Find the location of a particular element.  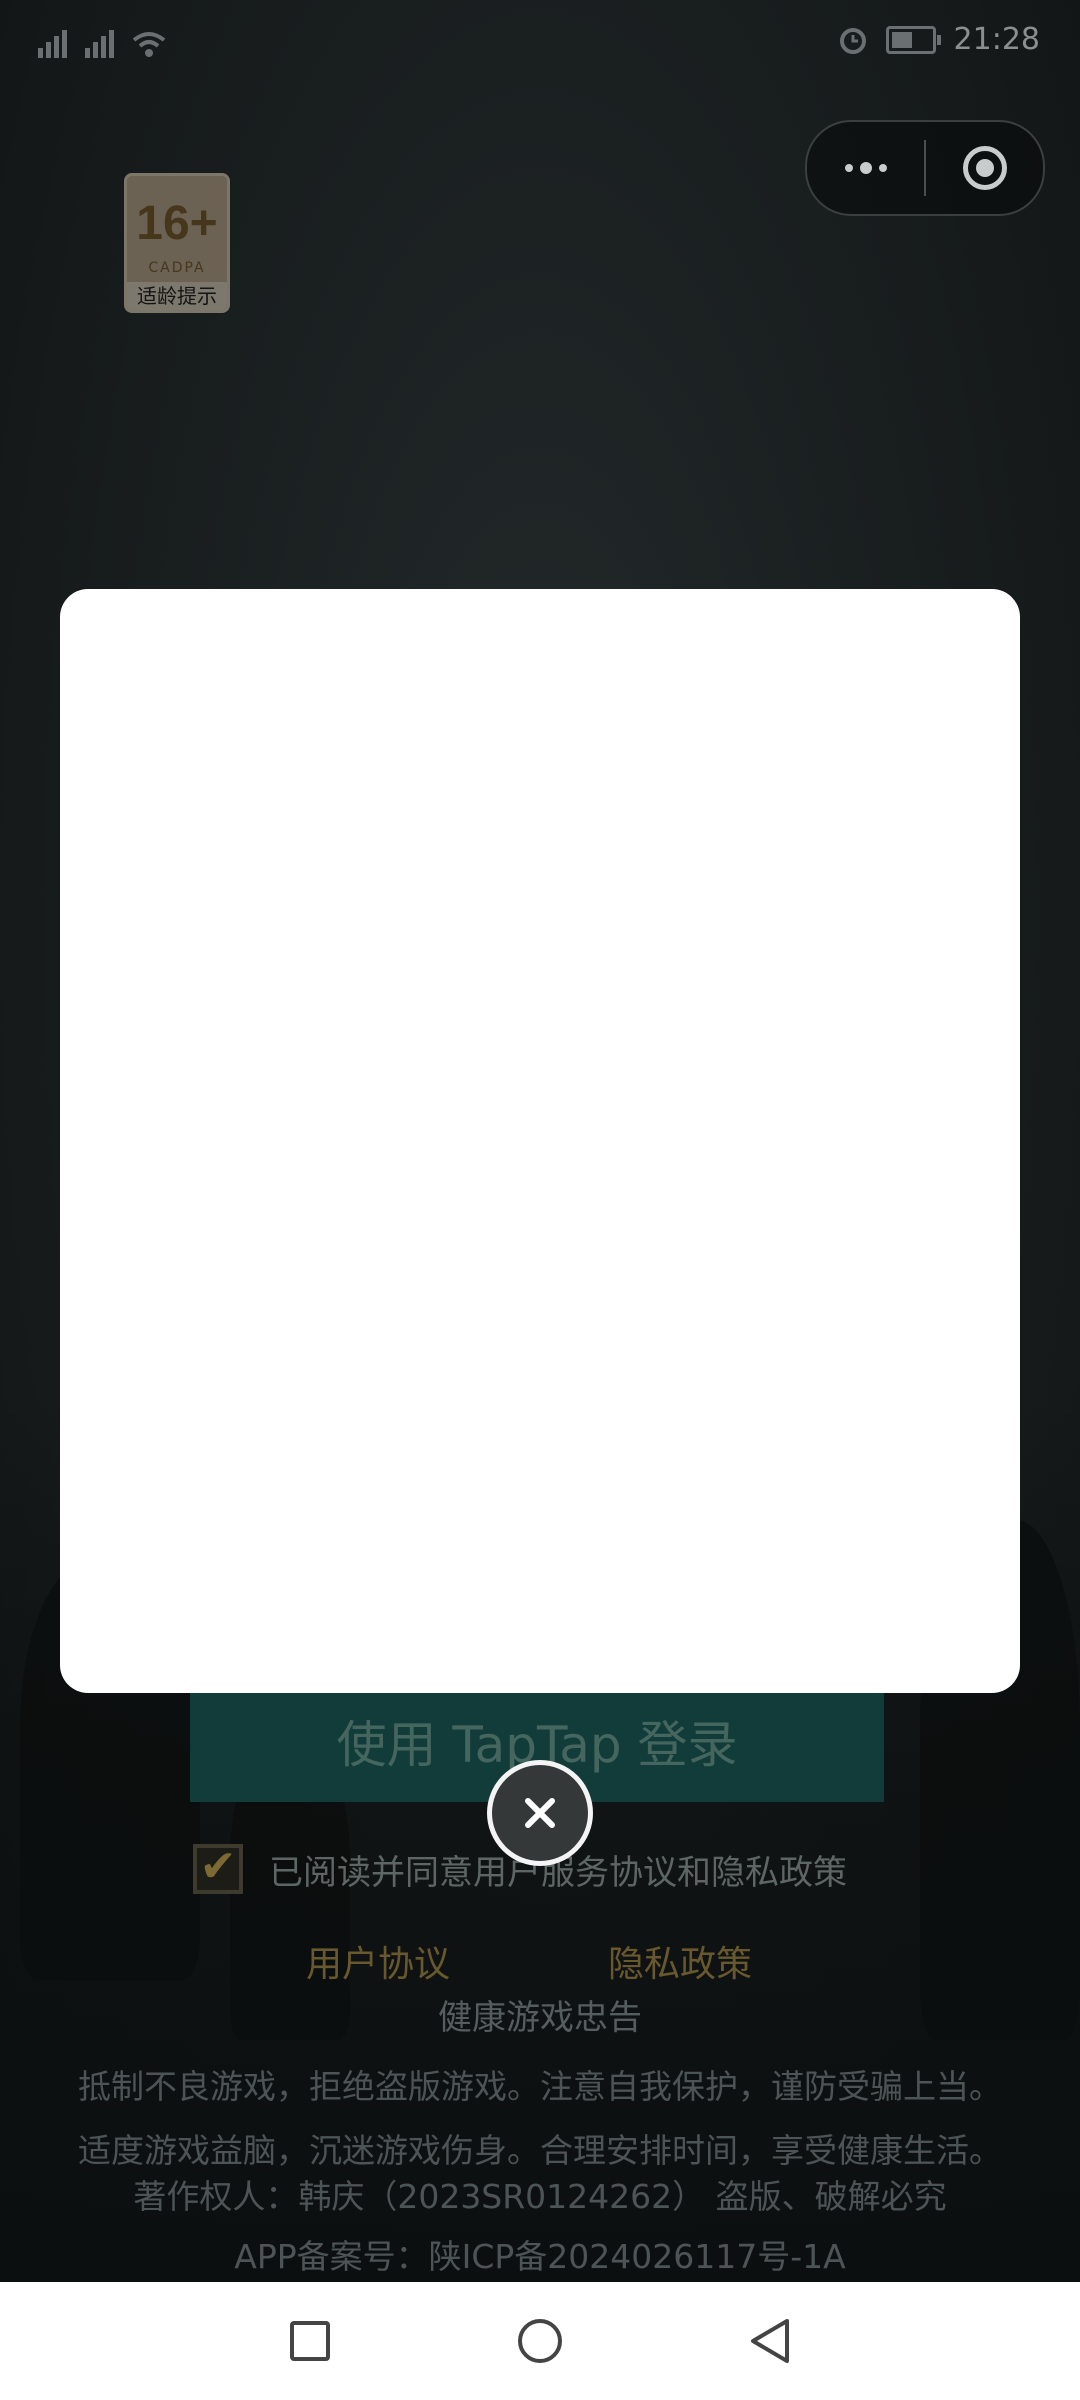

health-advice-line-1: 抵制不良游戏，拒绝盗版游戏。注意自我保护，谨防受骗上当。 is located at coordinates (540, 2086).